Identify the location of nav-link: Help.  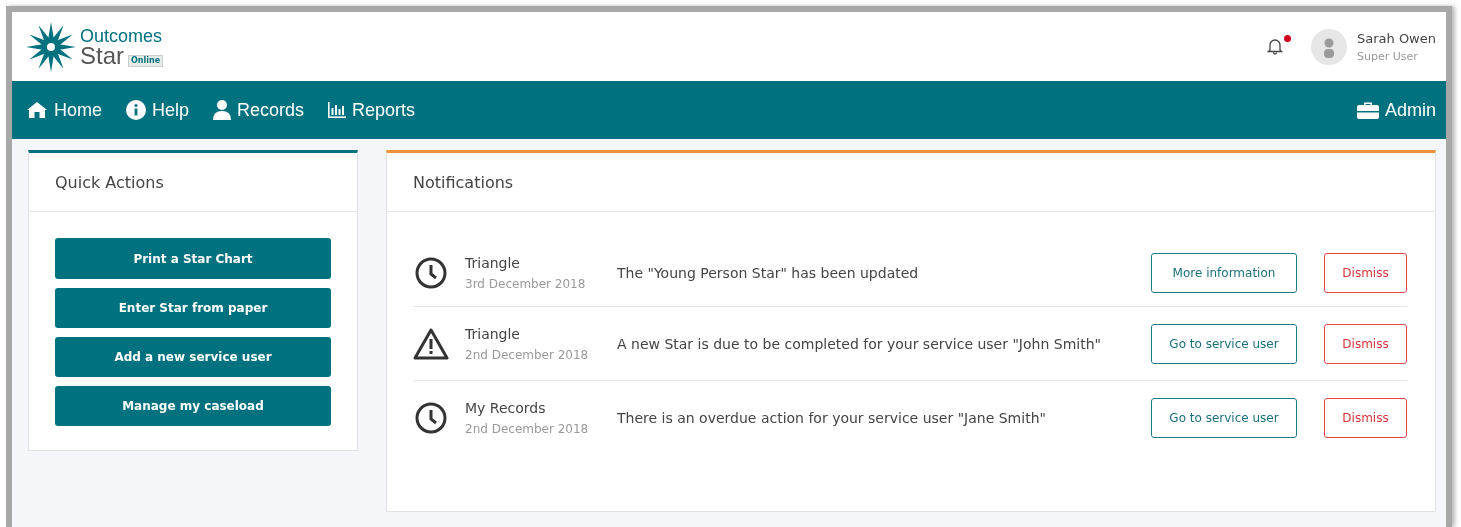
(158, 110).